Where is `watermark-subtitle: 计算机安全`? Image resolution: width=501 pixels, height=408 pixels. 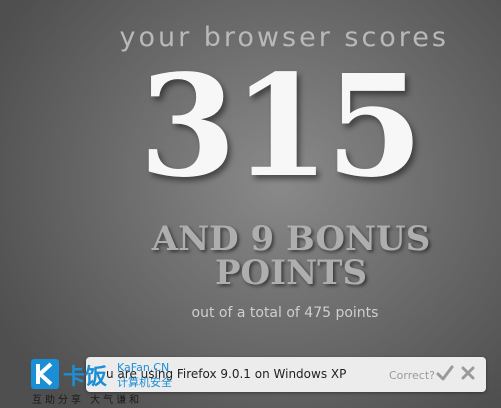 watermark-subtitle: 计算机安全 is located at coordinates (144, 382).